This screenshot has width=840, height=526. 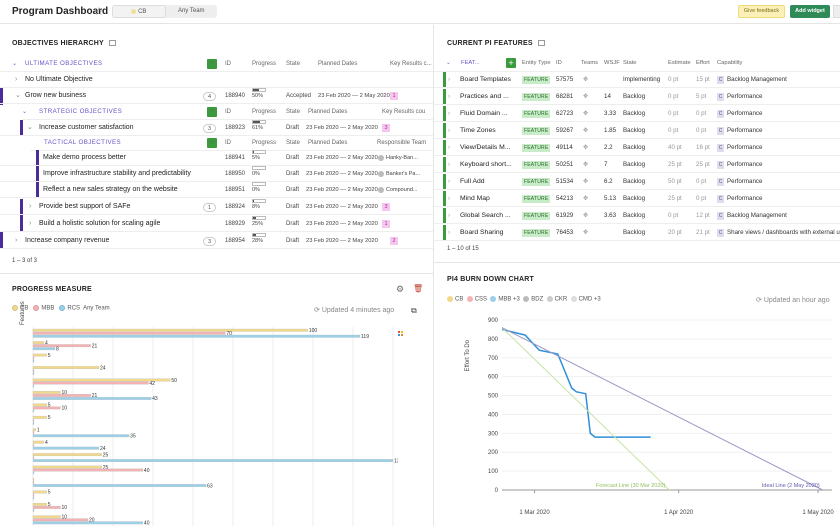 I want to click on filter-cb: CB, so click(x=139, y=11).